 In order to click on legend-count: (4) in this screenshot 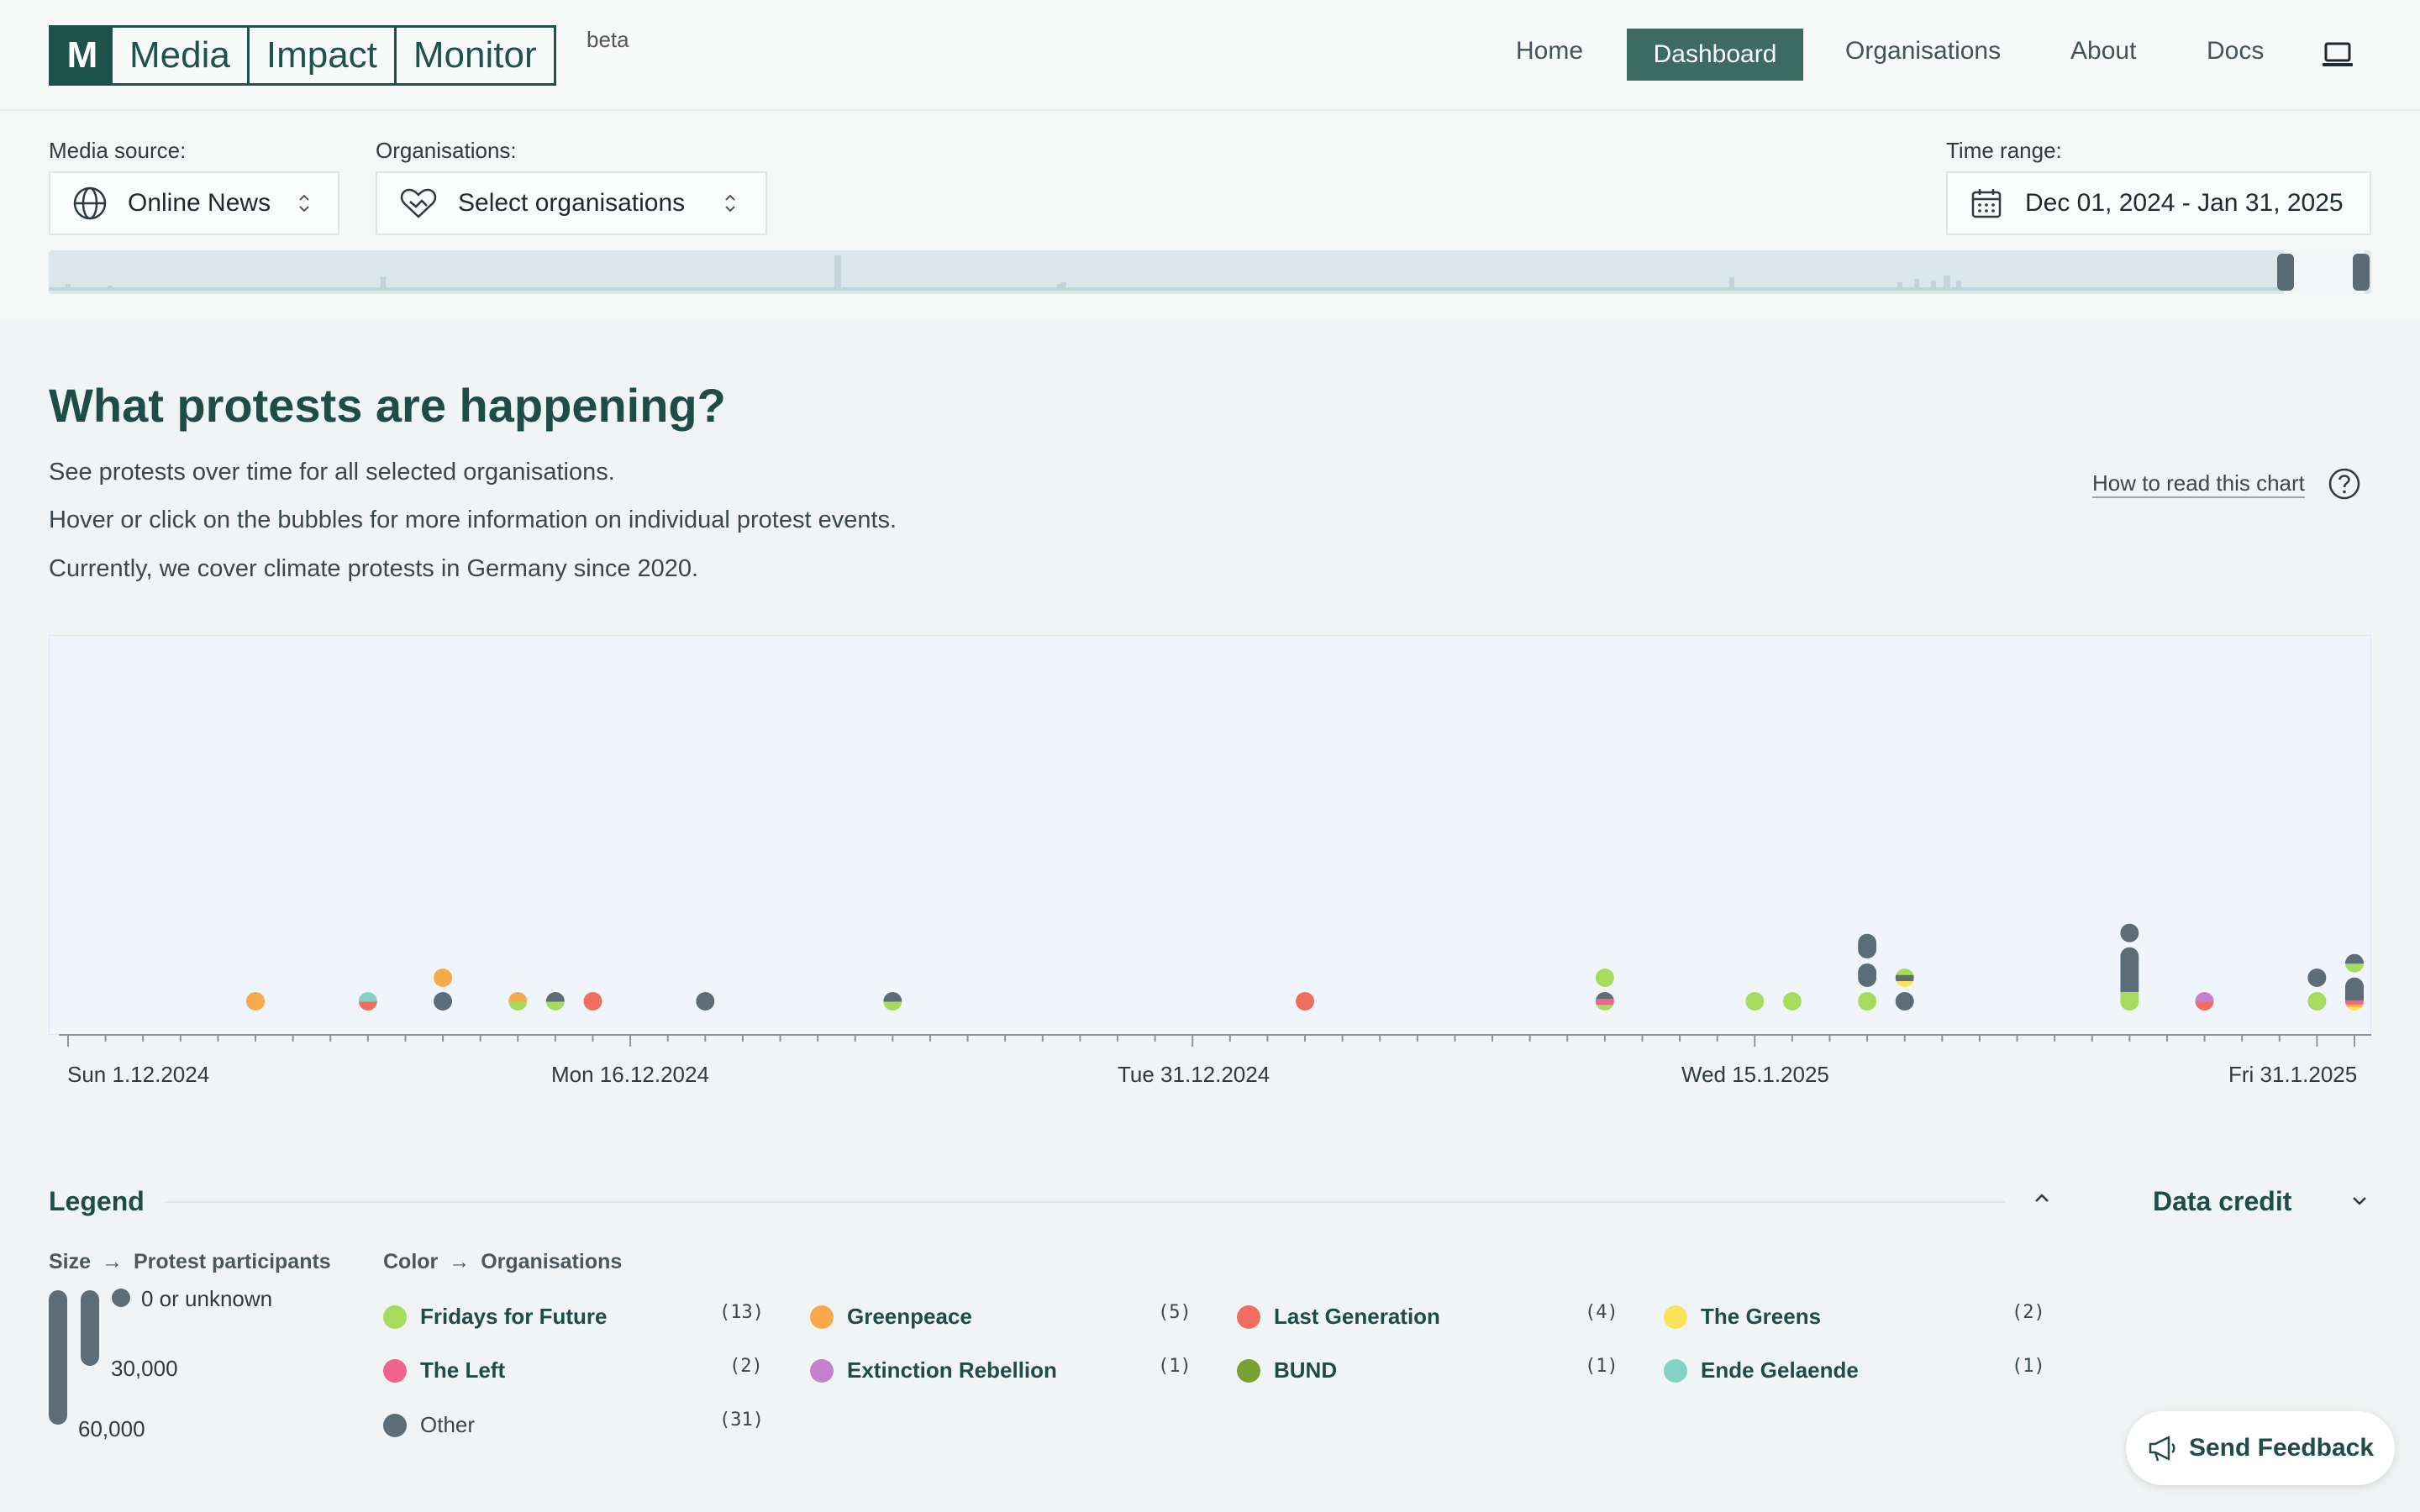, I will do `click(1601, 1312)`.